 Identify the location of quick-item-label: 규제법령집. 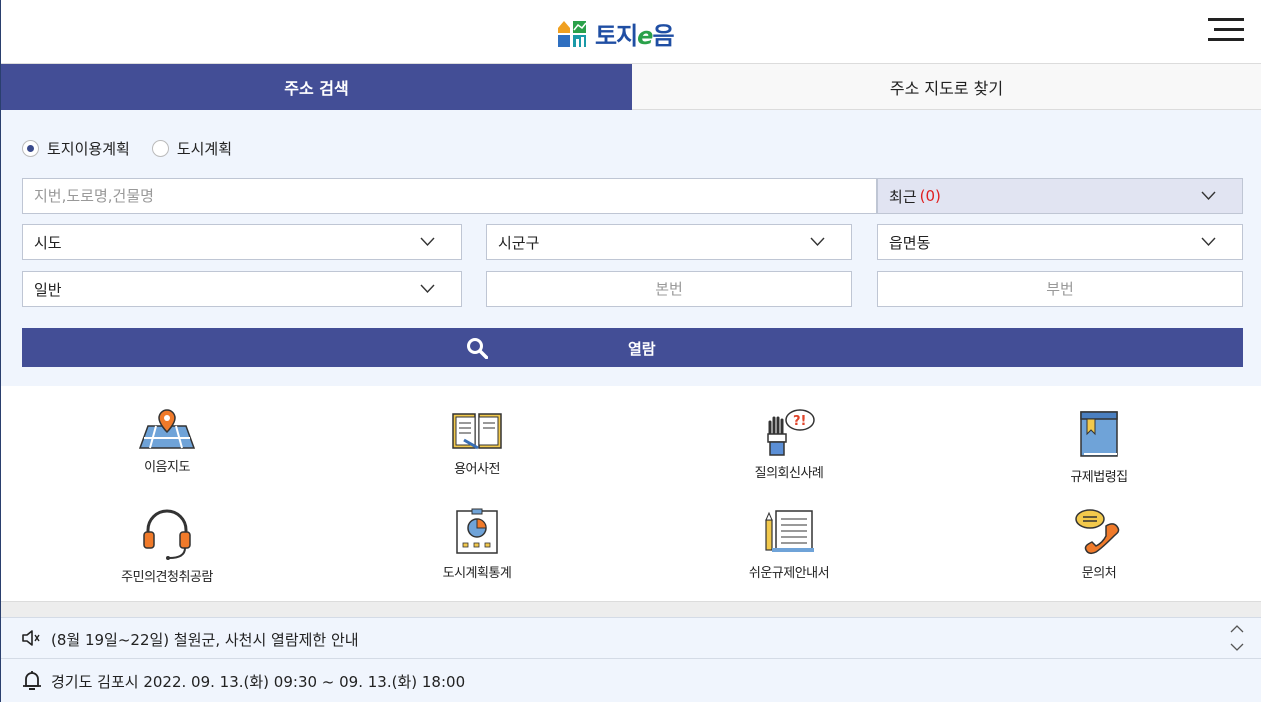
(1099, 477).